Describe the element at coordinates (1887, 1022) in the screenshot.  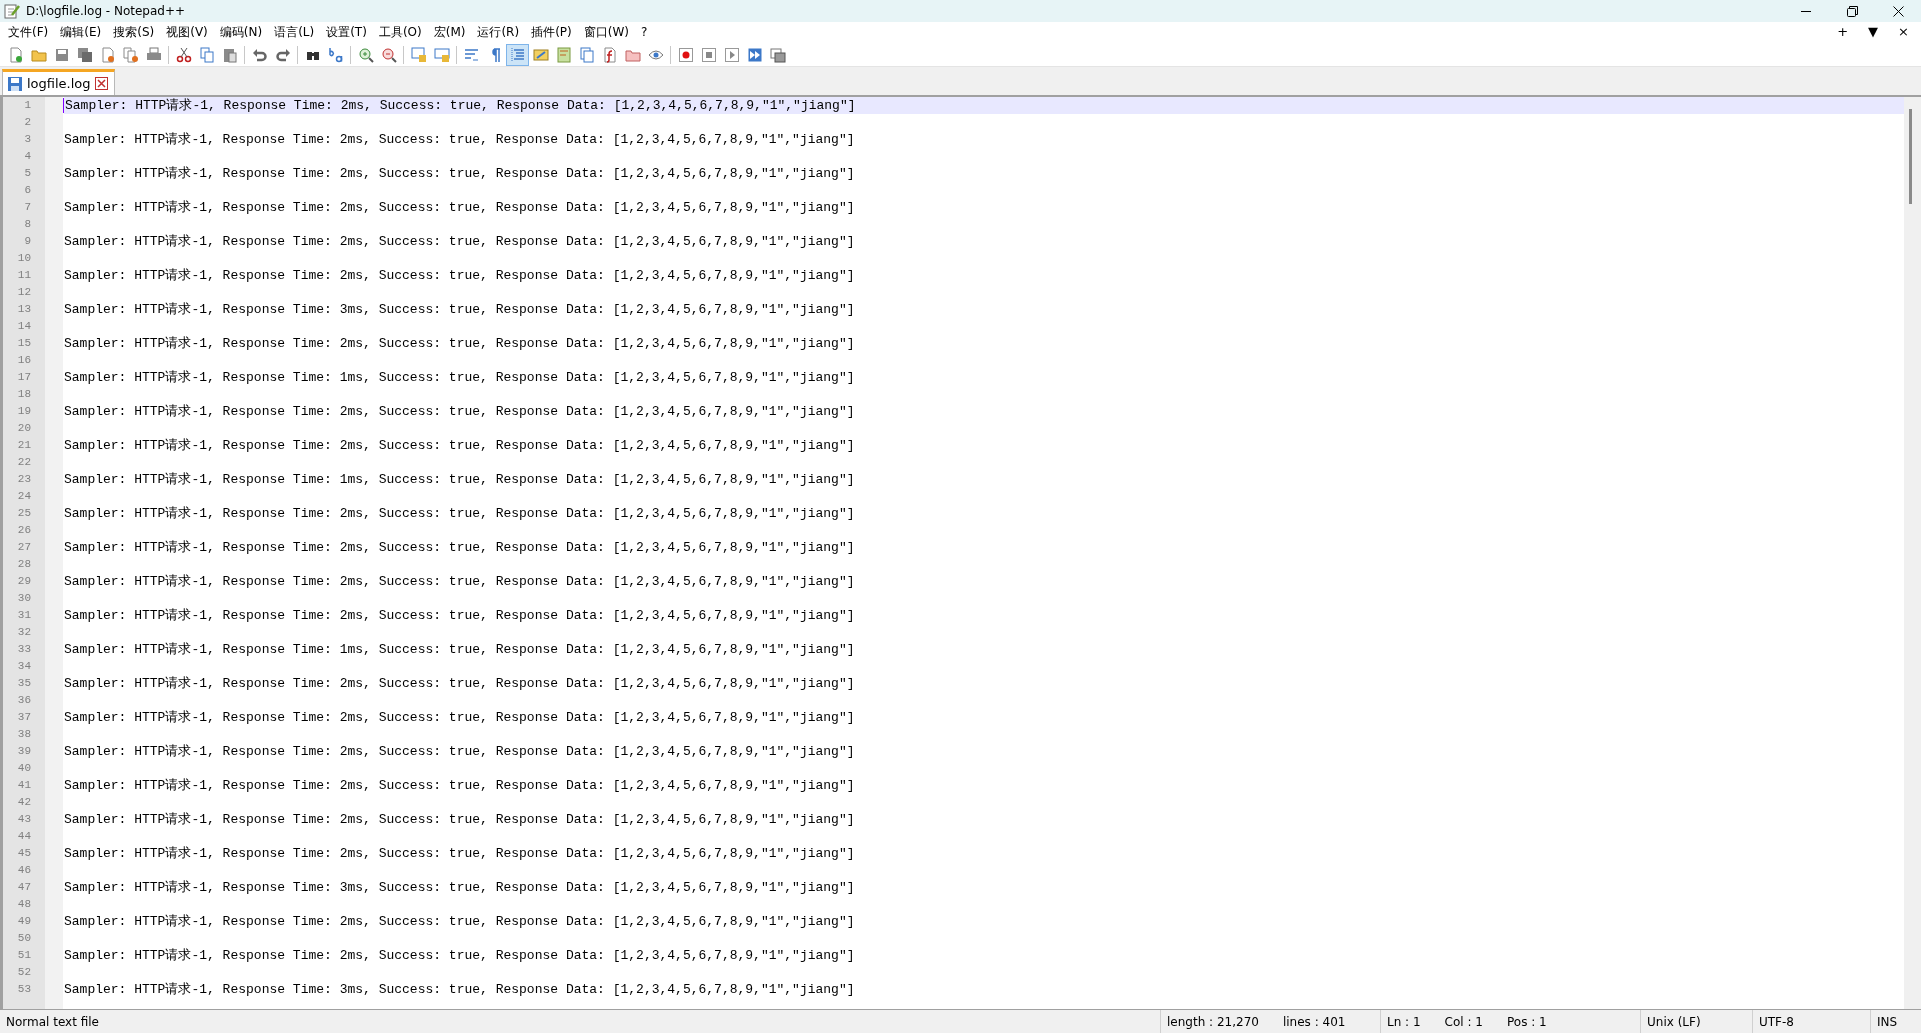
I see `insert-mode-label: INS` at that location.